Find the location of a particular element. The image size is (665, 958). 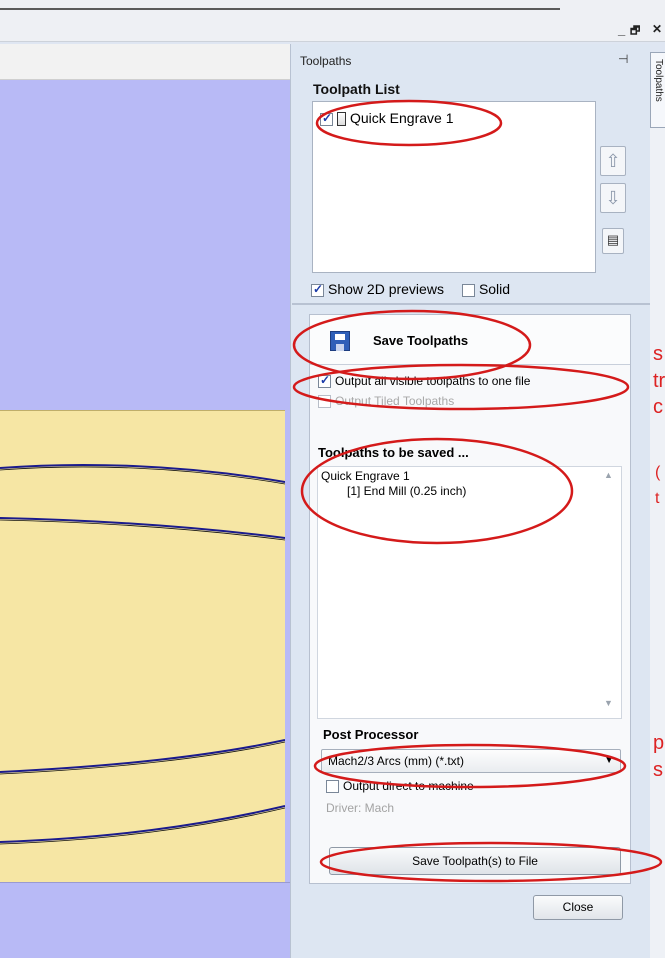

toolpaths-side-tab: Toolpaths is located at coordinates (657, 90).